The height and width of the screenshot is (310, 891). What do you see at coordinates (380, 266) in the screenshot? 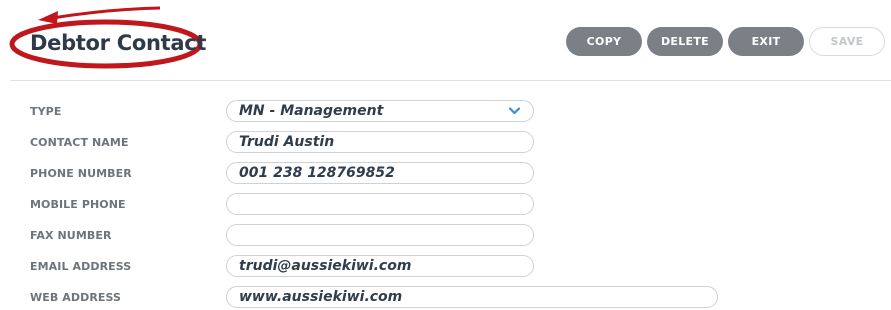
I see `email-address-field: trudi@aussiekiwi.com` at bounding box center [380, 266].